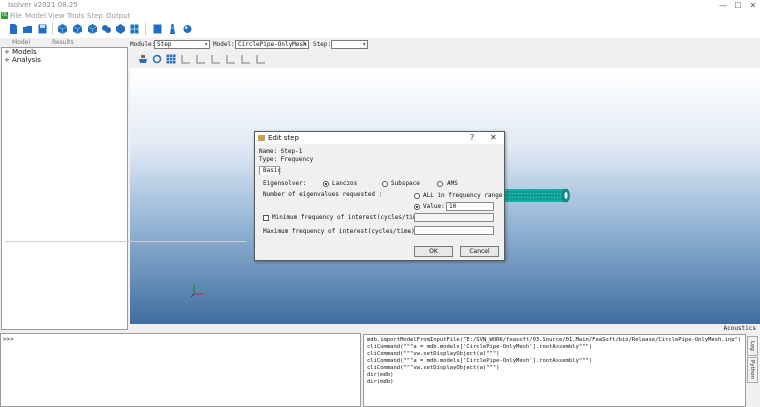  Describe the element at coordinates (261, 59) in the screenshot. I see `view-right-icon` at that location.